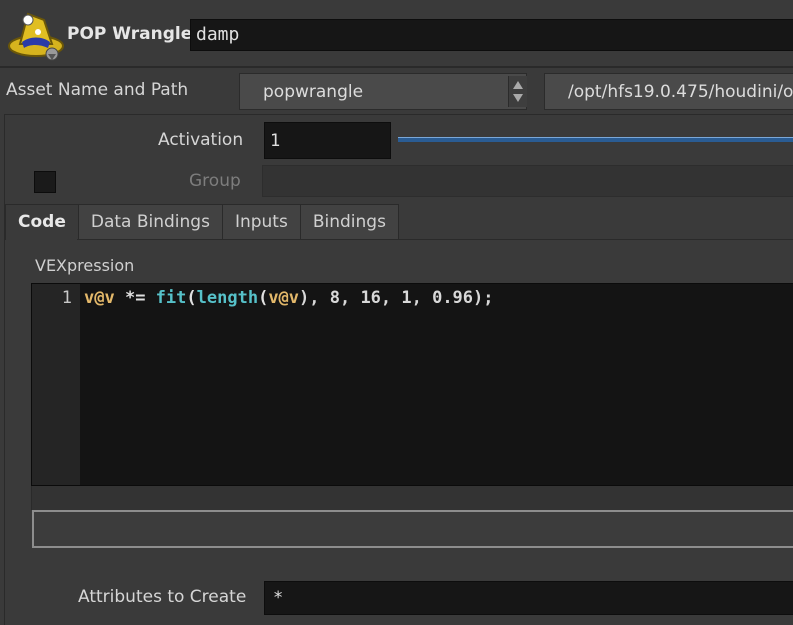 The width and height of the screenshot is (793, 625). I want to click on tab-bar: Code Data Bindings Inputs Bindings, so click(202, 222).